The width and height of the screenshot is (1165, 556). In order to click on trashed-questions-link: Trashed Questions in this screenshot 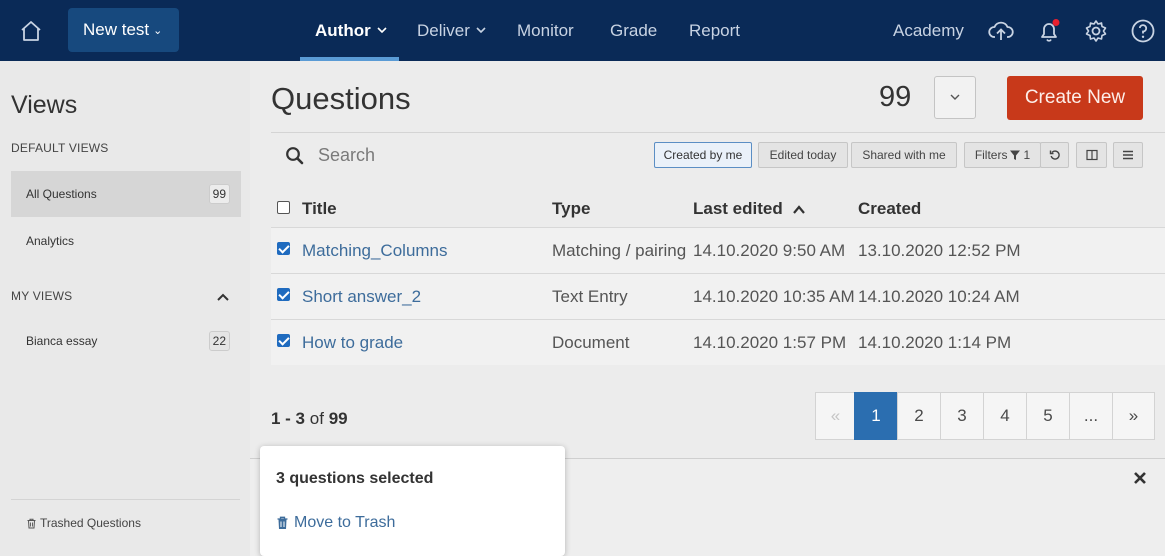, I will do `click(83, 523)`.